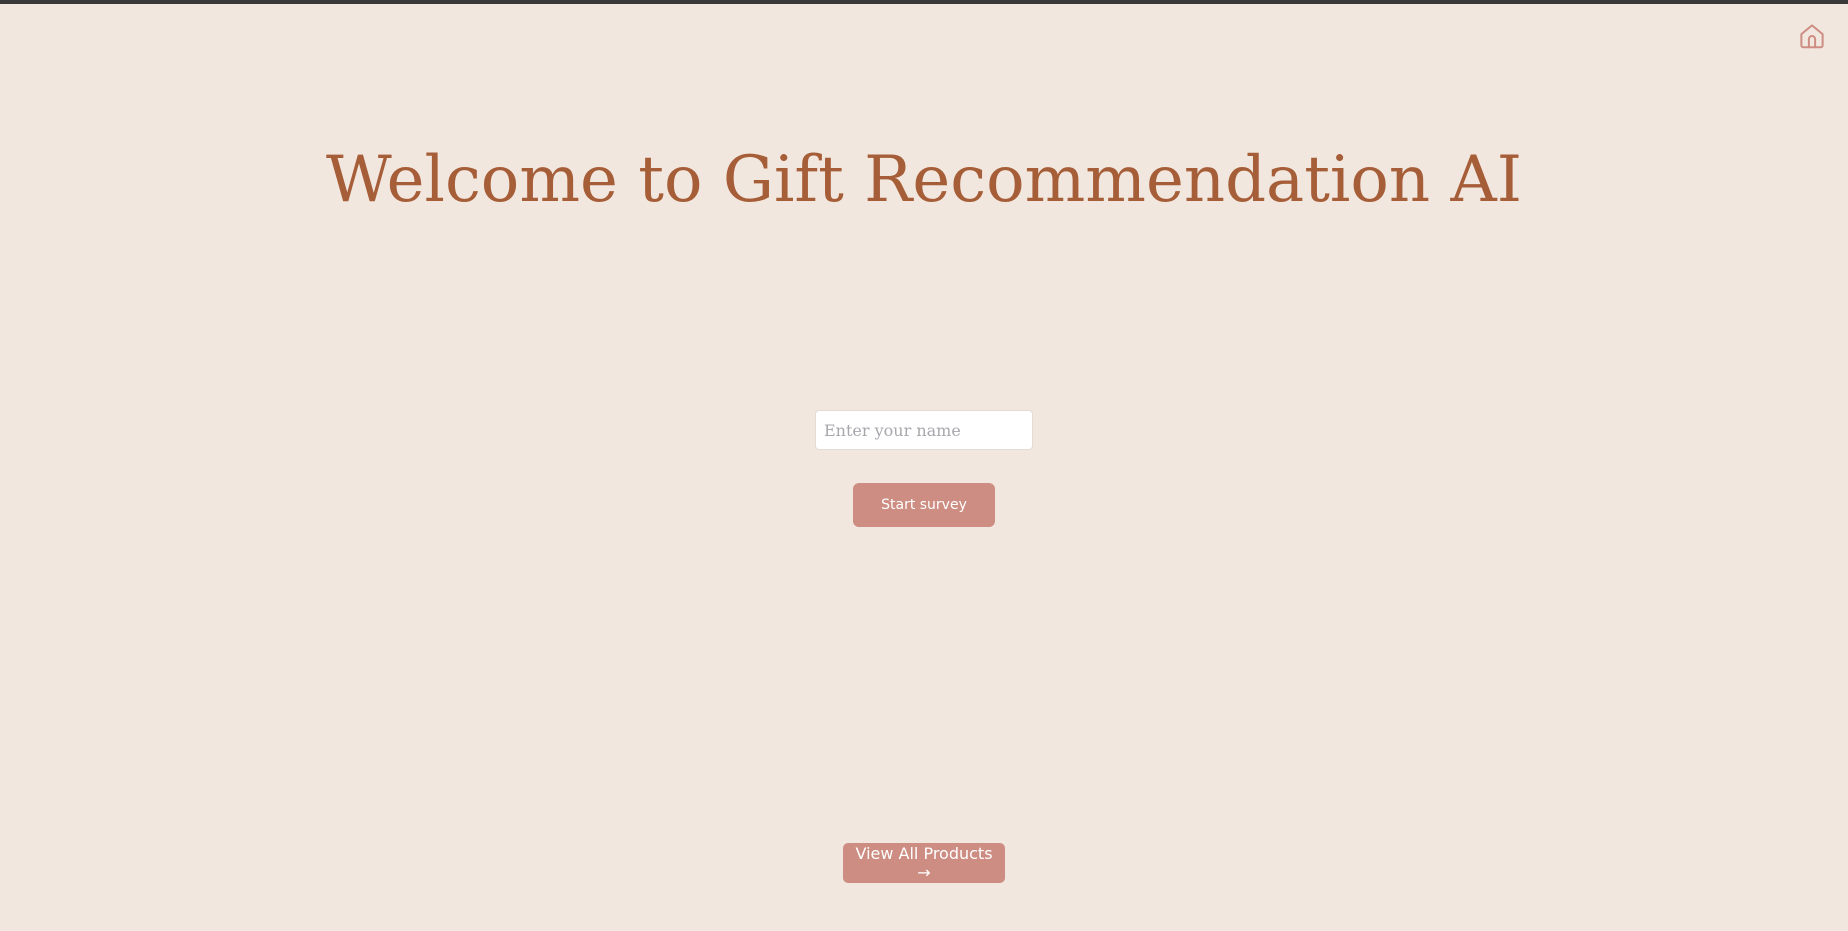 This screenshot has width=1848, height=931. I want to click on name-input, so click(924, 430).